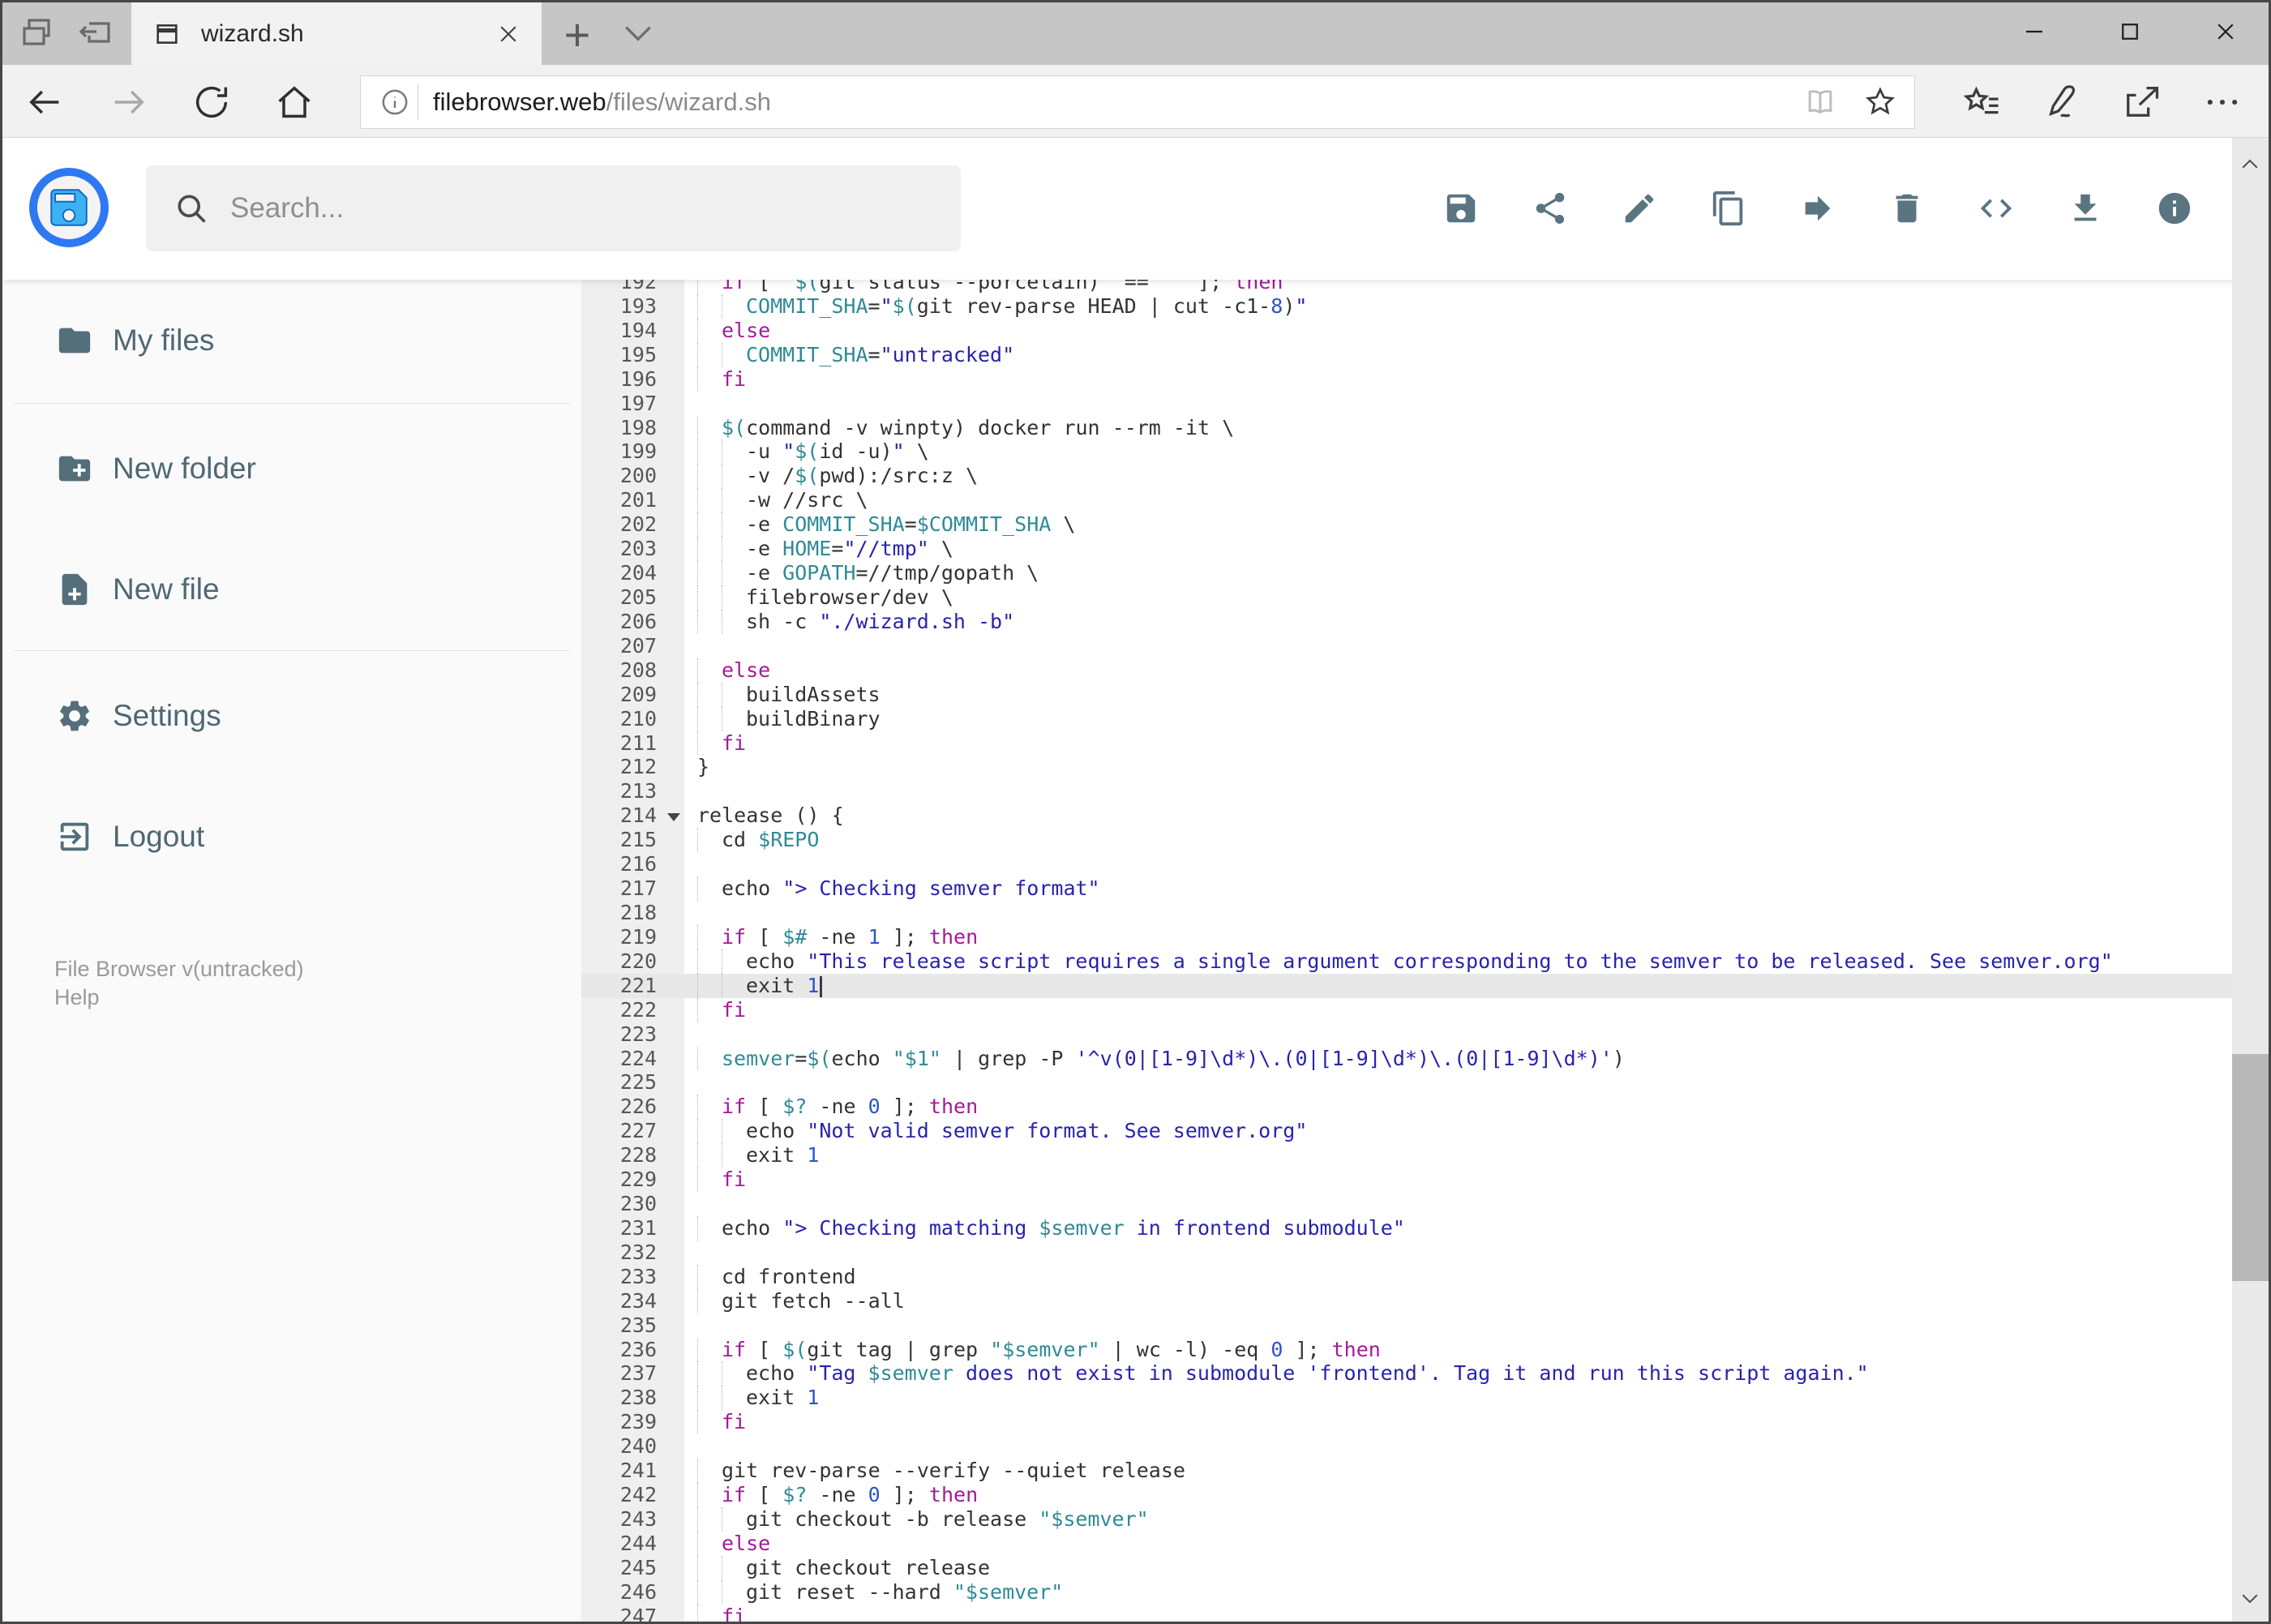 This screenshot has width=2271, height=1624. What do you see at coordinates (1406, 1108) in the screenshot?
I see `code-line-226: 226 if [ $? -ne 0 ]; then` at bounding box center [1406, 1108].